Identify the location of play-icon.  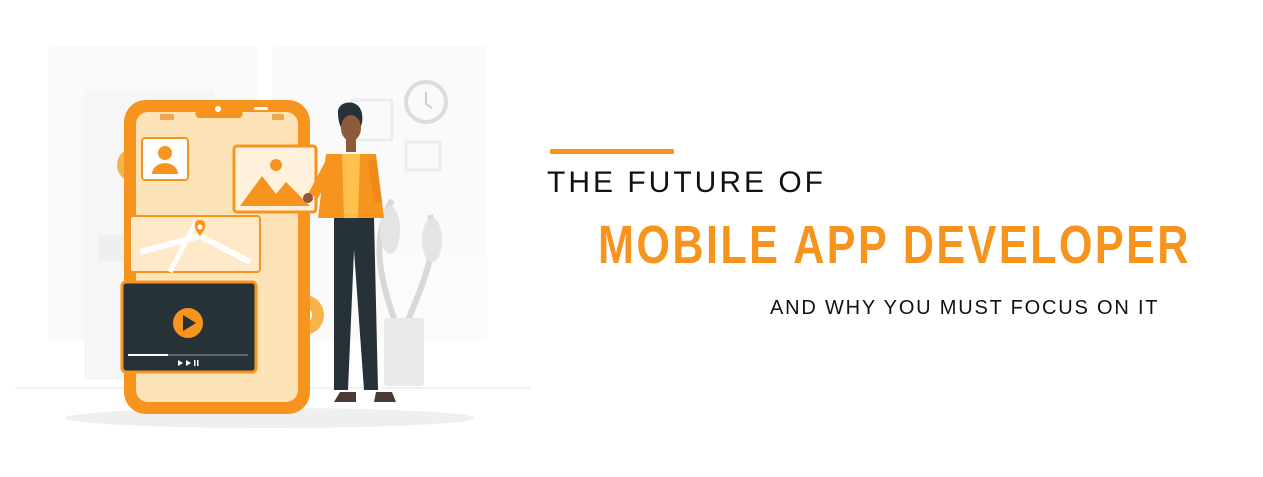
(188, 323).